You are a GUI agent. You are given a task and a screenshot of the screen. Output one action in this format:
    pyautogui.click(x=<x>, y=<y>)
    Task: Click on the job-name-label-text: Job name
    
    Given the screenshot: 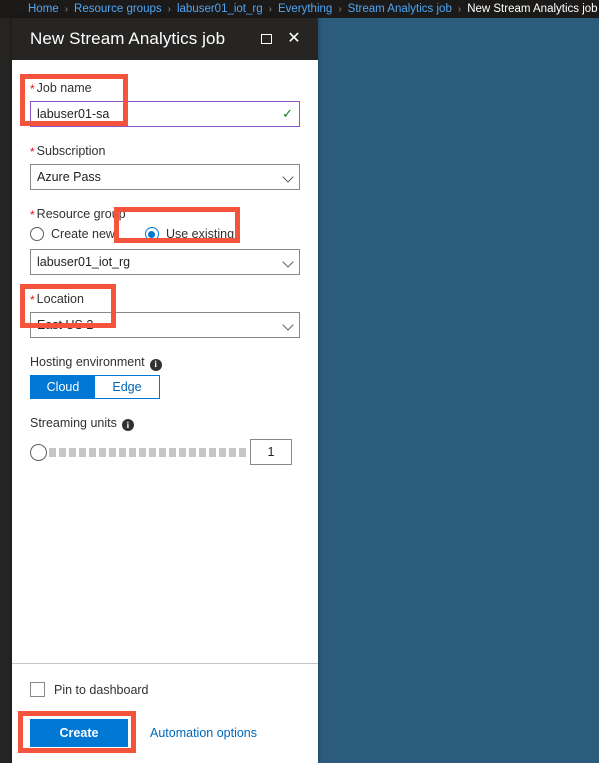 What is the action you would take?
    pyautogui.click(x=64, y=88)
    